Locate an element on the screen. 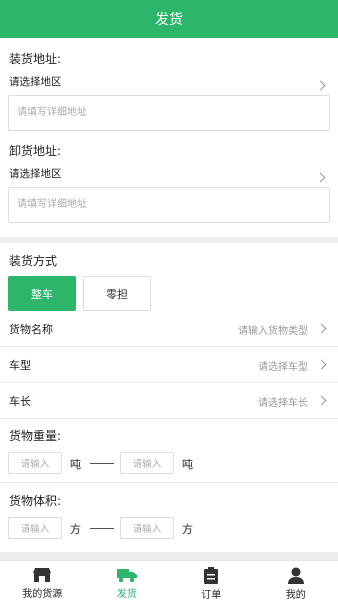  volume-title: 货物体积: is located at coordinates (35, 501).